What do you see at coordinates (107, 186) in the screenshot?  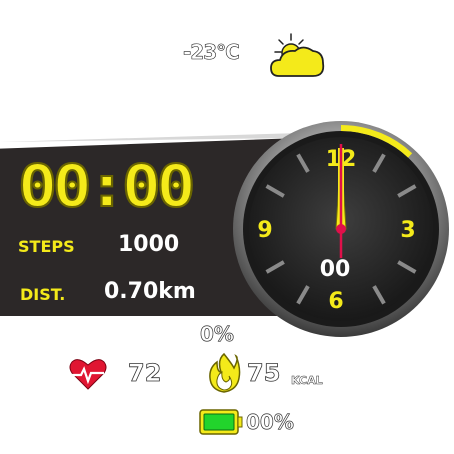 I see `digital-time: 00:00` at bounding box center [107, 186].